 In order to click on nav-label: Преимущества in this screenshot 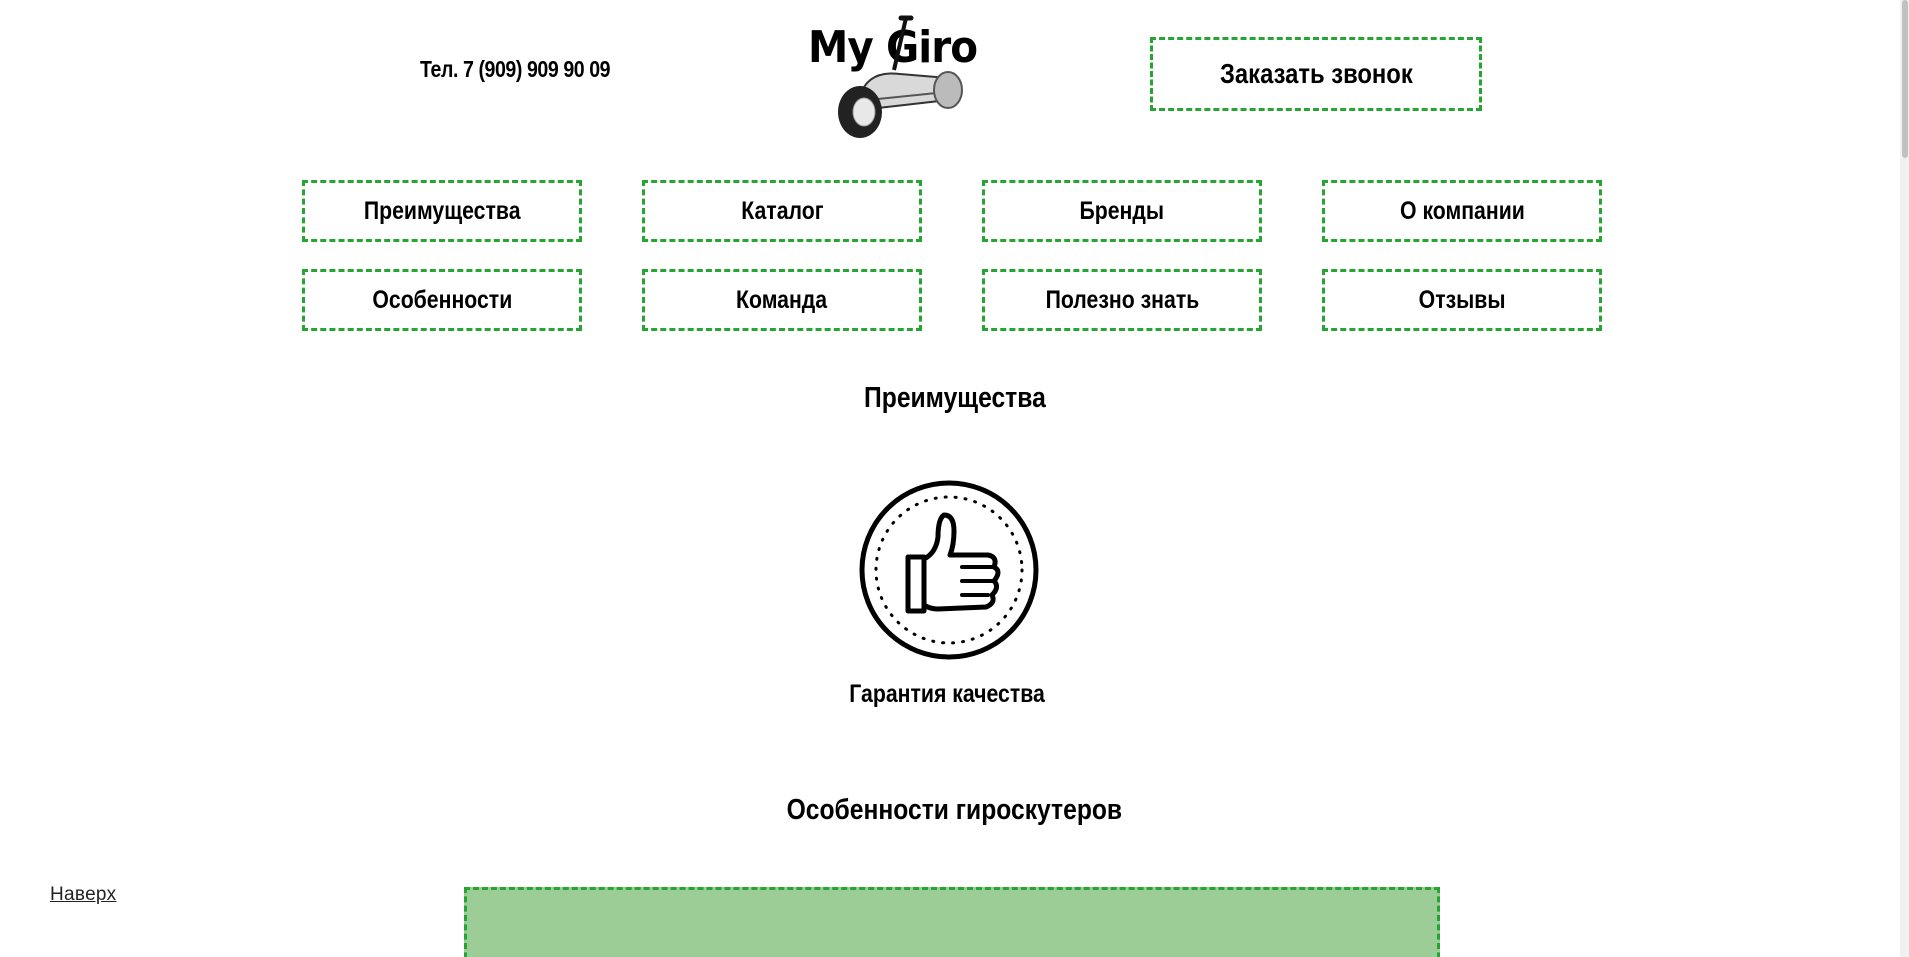, I will do `click(442, 210)`.